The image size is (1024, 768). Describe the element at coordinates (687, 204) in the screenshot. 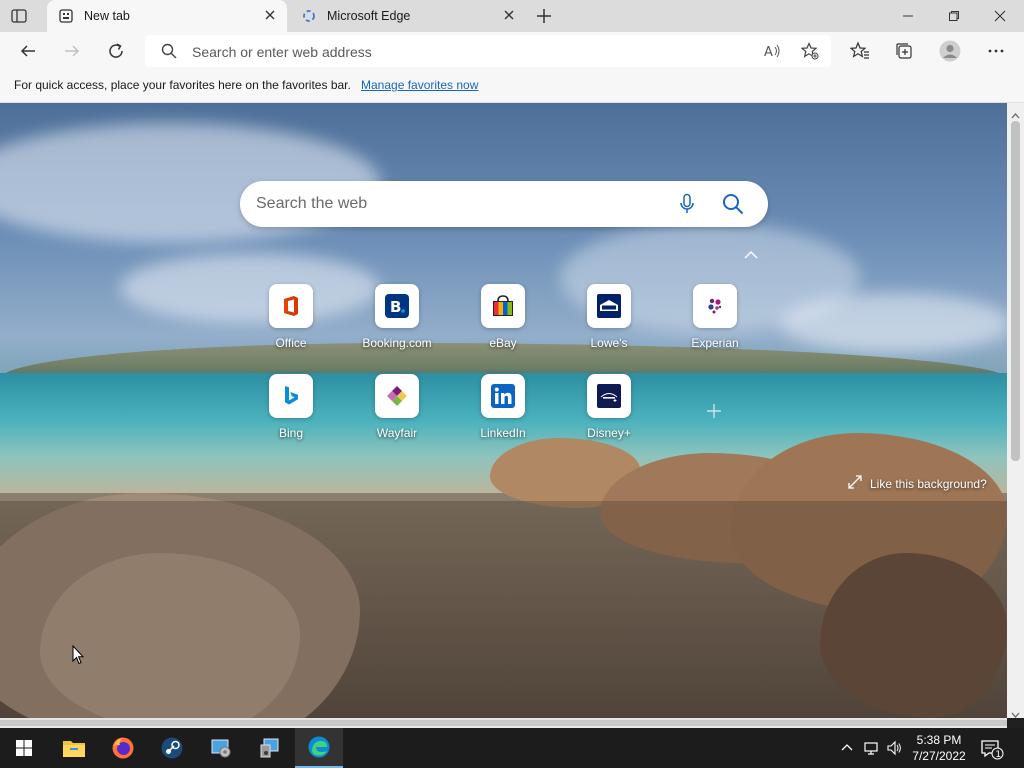

I see `microphone-icon` at that location.